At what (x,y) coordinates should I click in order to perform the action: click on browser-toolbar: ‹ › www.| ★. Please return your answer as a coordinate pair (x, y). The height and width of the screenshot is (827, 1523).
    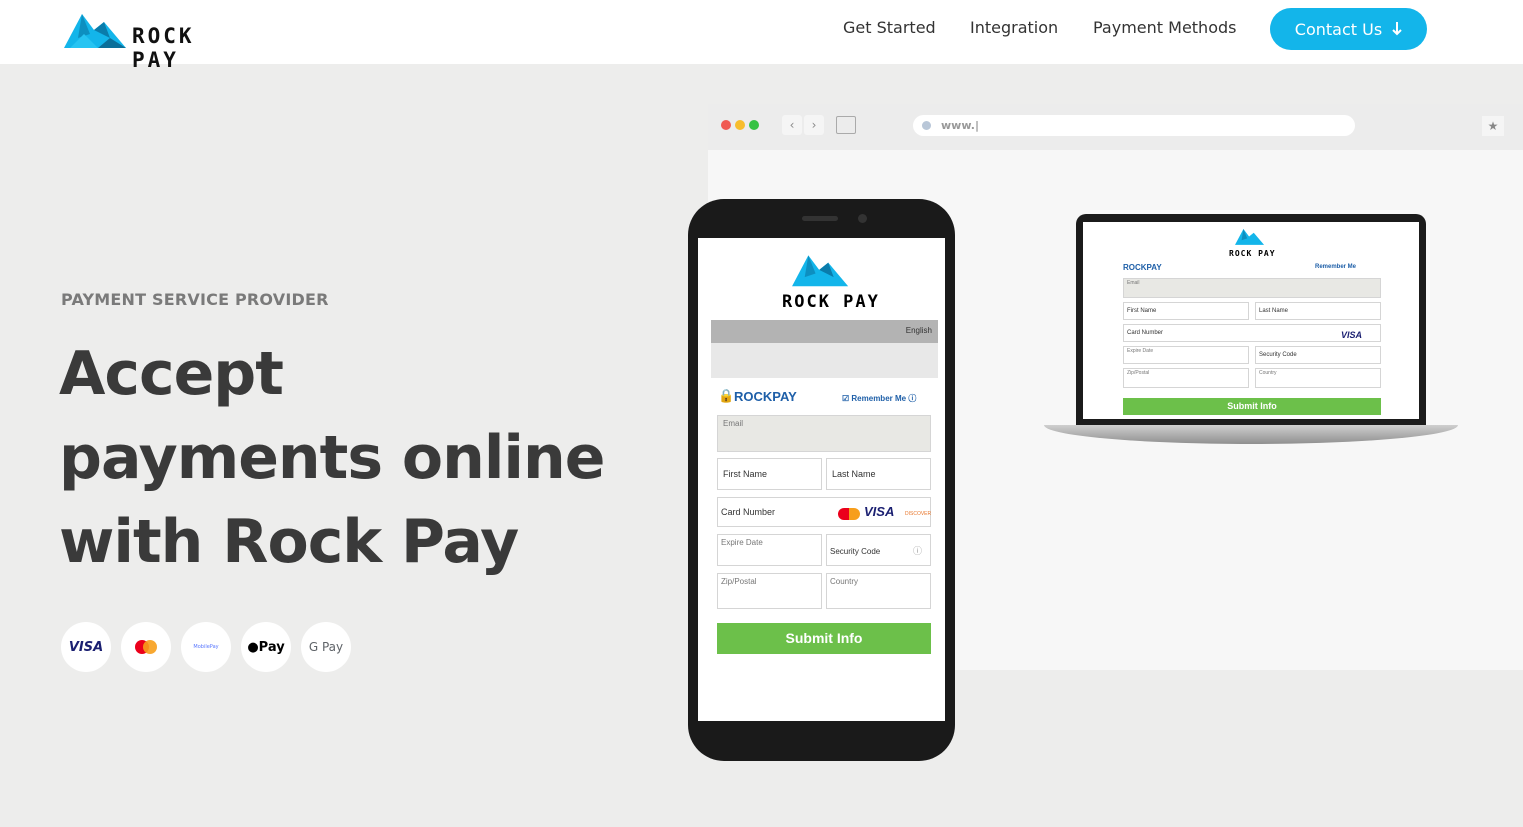
    Looking at the image, I should click on (1115, 127).